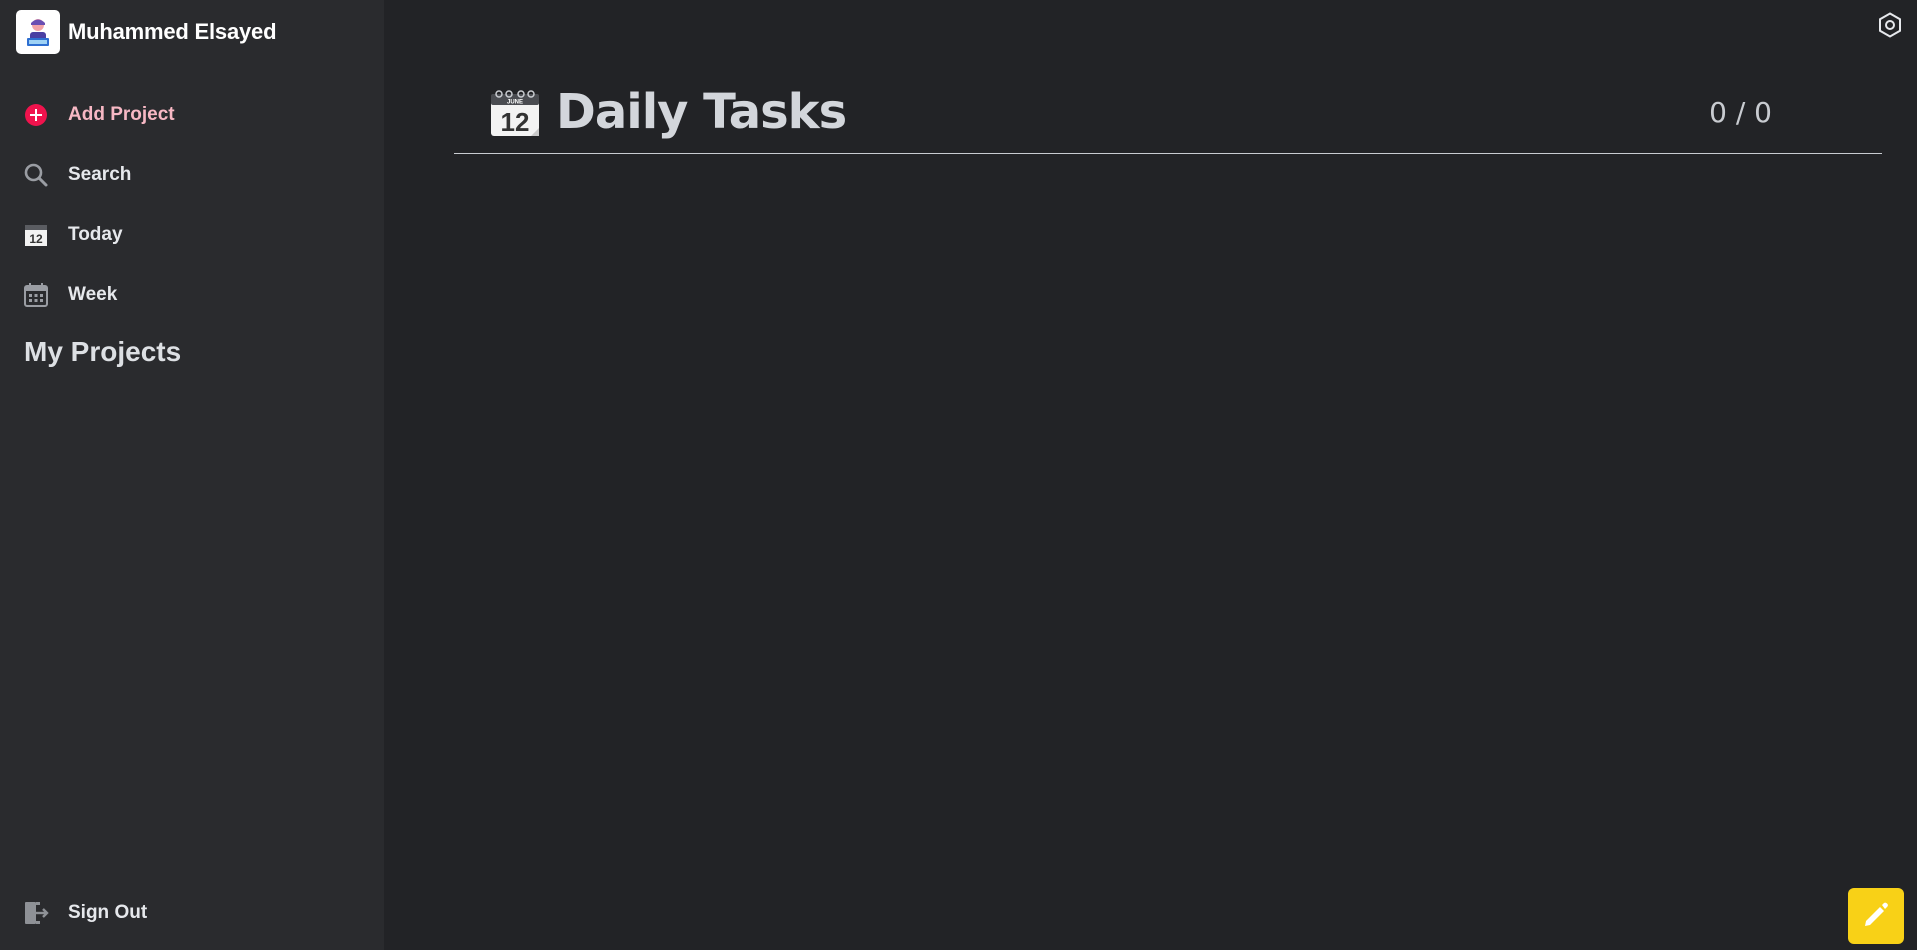 The width and height of the screenshot is (1917, 950). Describe the element at coordinates (93, 294) in the screenshot. I see `sidebar-item-label: Week` at that location.